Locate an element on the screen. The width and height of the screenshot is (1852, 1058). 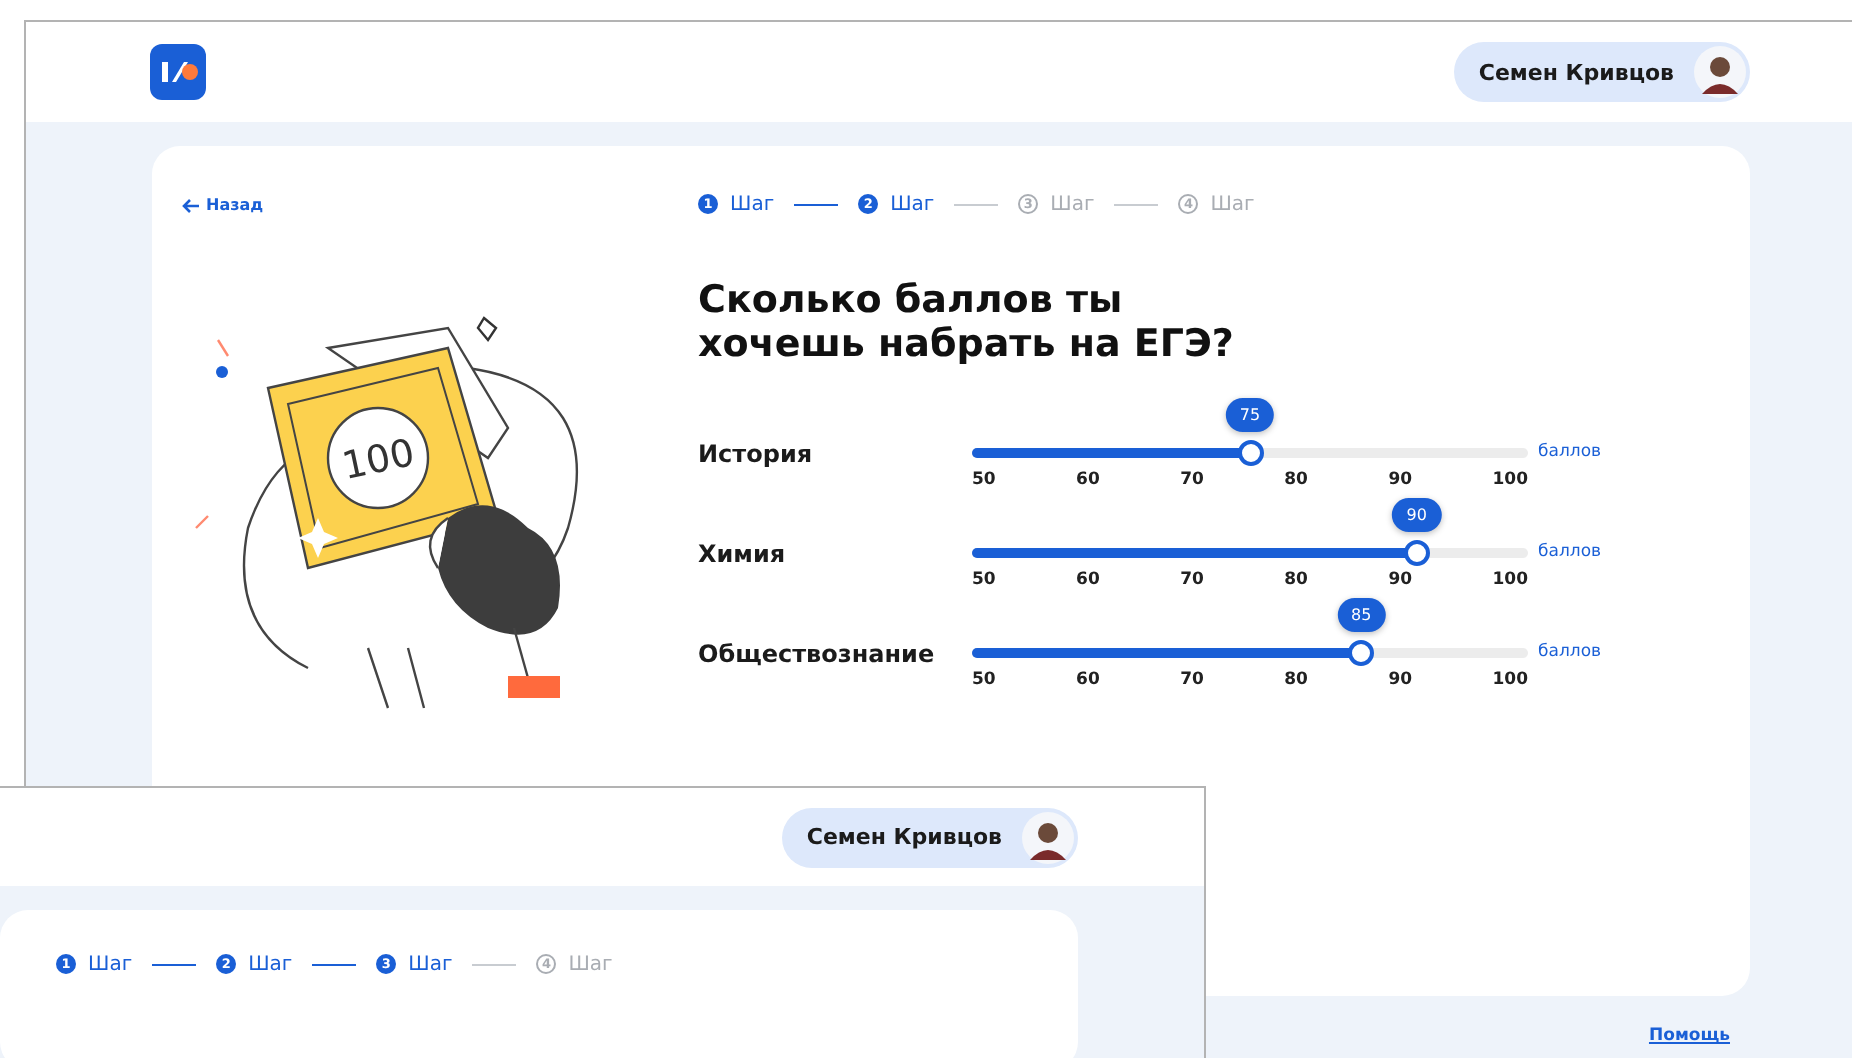
subject-label: Обществознание is located at coordinates (817, 654).